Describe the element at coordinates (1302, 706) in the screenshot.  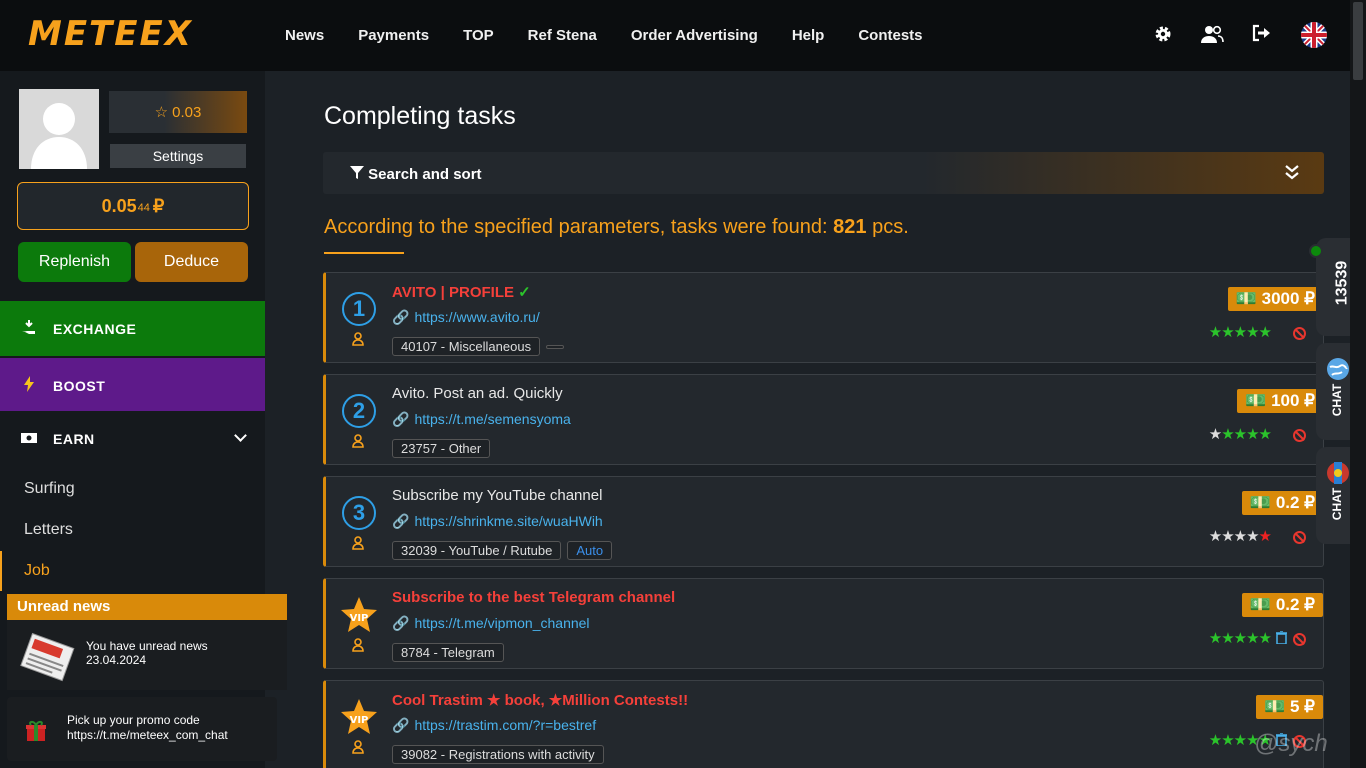
I see `price-value: 5 ₽` at that location.